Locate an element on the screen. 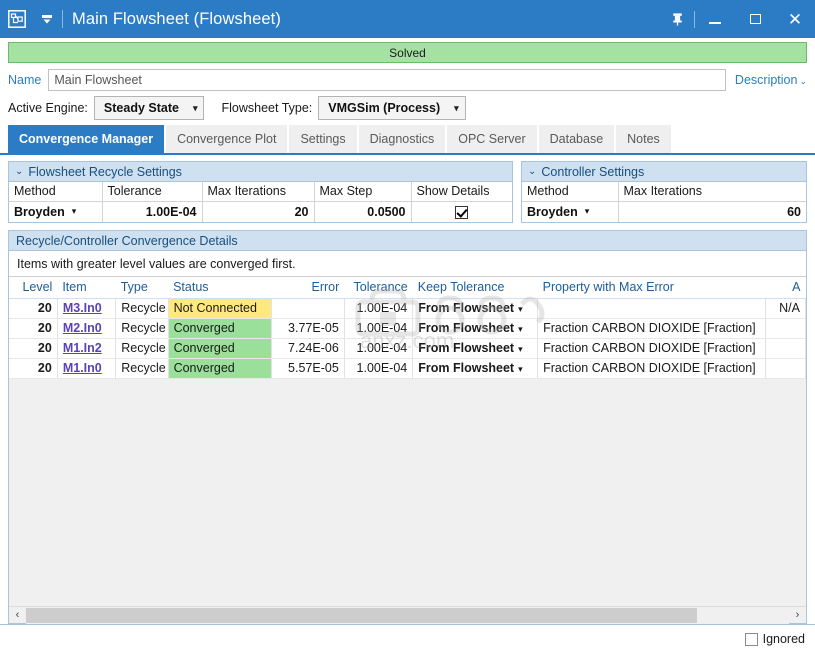 Image resolution: width=815 pixels, height=653 pixels. cell-item: M2.In0 is located at coordinates (87, 328).